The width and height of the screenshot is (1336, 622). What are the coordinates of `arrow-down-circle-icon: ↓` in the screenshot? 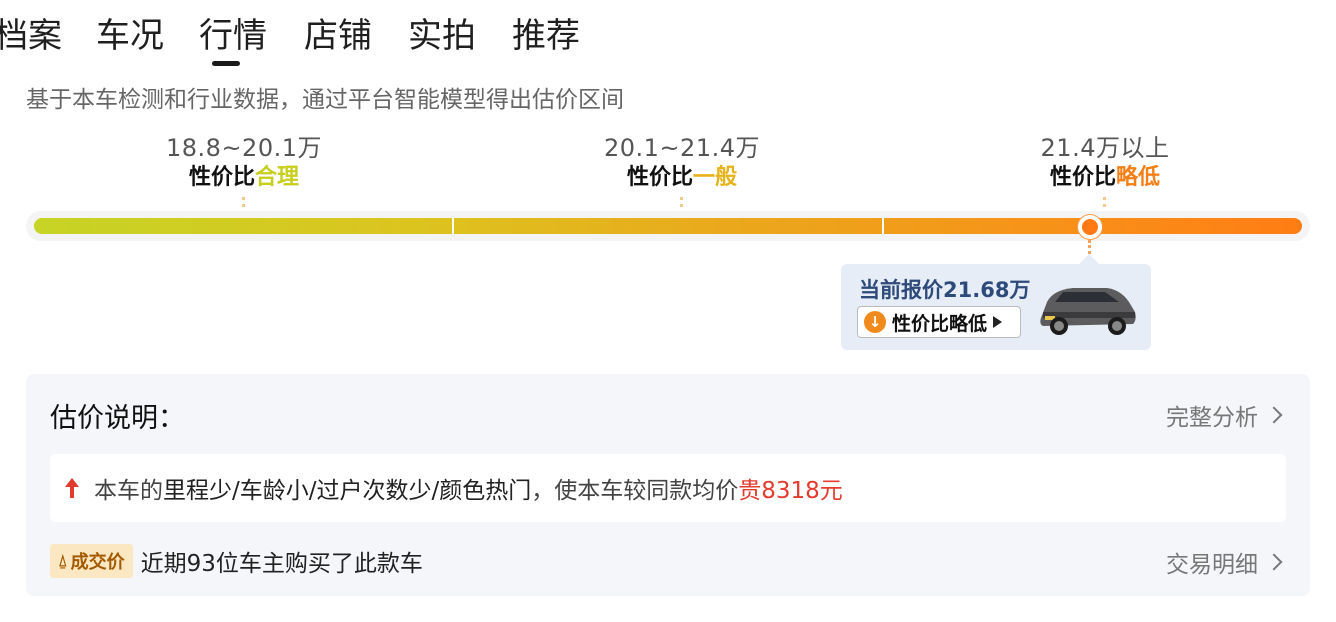 It's located at (875, 322).